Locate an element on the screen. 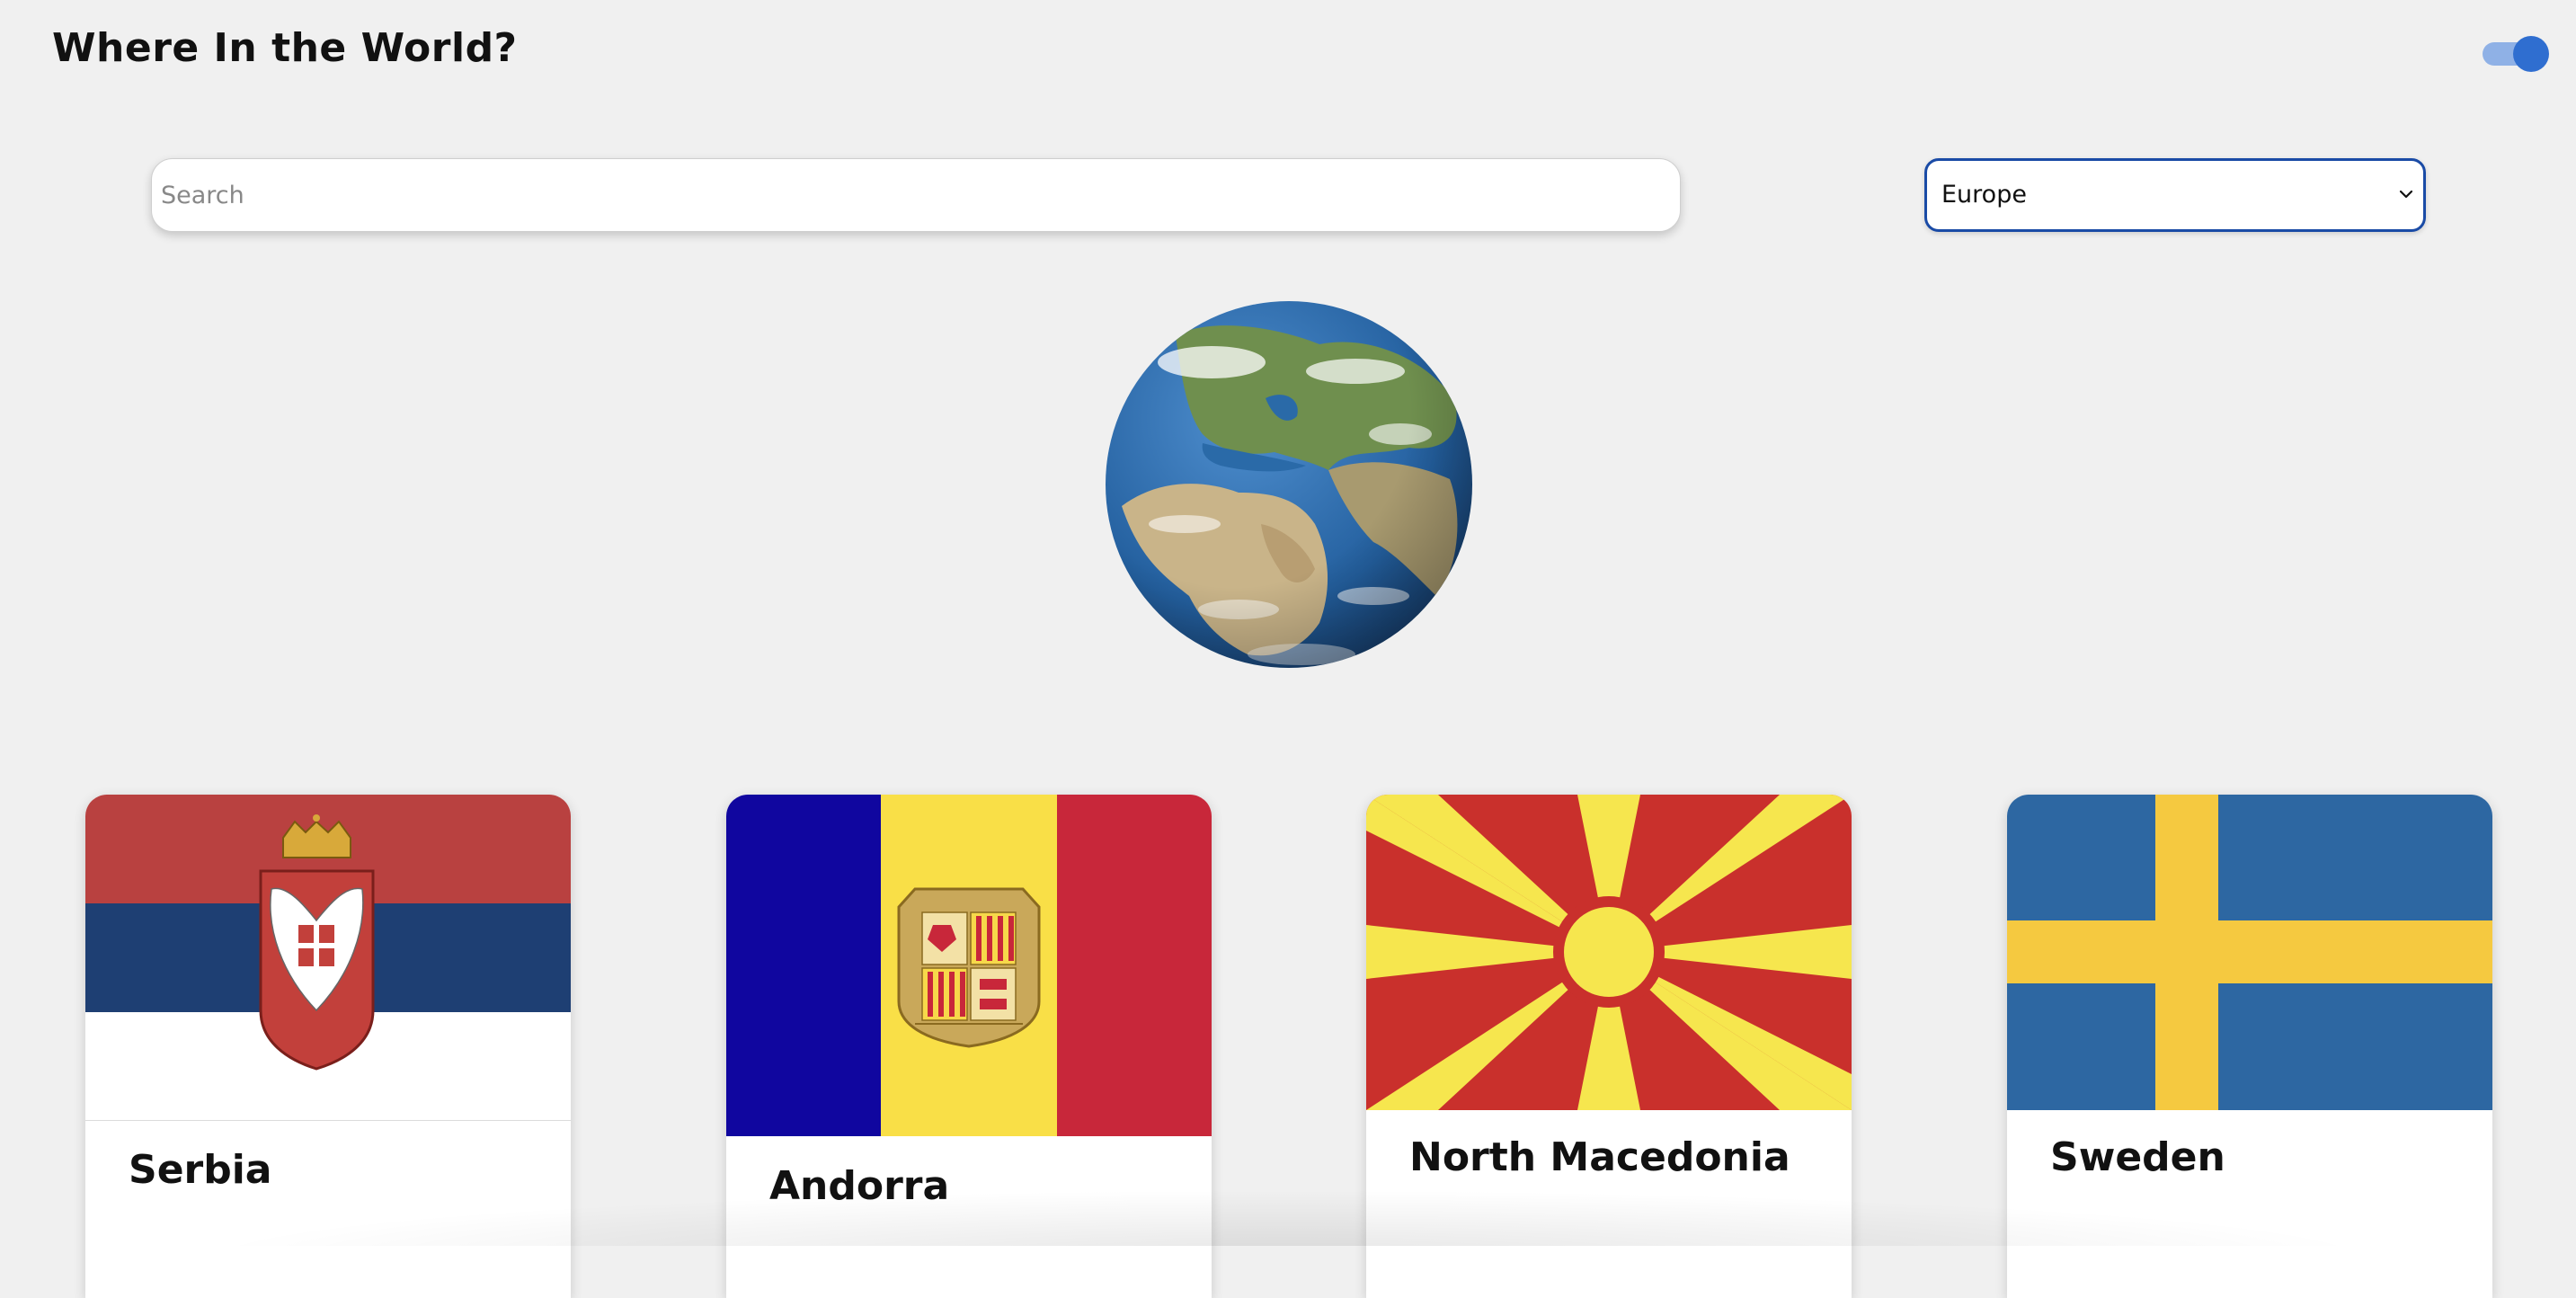 This screenshot has height=1298, width=2576. country-name: Sweden is located at coordinates (2137, 1157).